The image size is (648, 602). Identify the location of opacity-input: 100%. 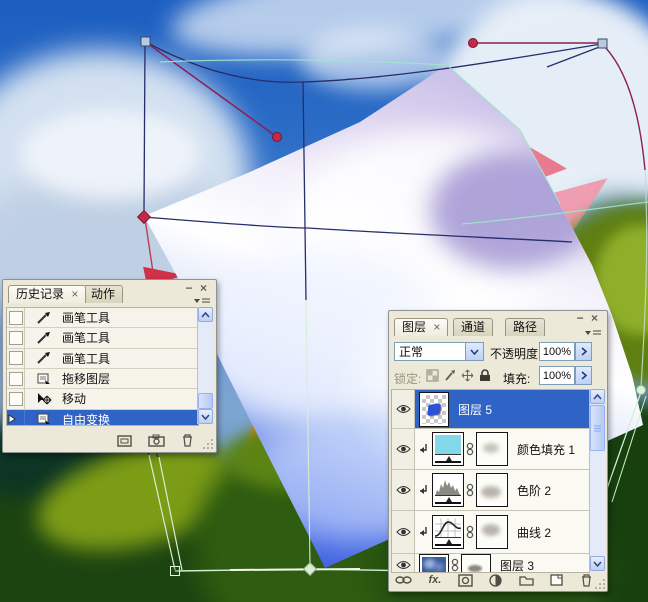
(557, 351).